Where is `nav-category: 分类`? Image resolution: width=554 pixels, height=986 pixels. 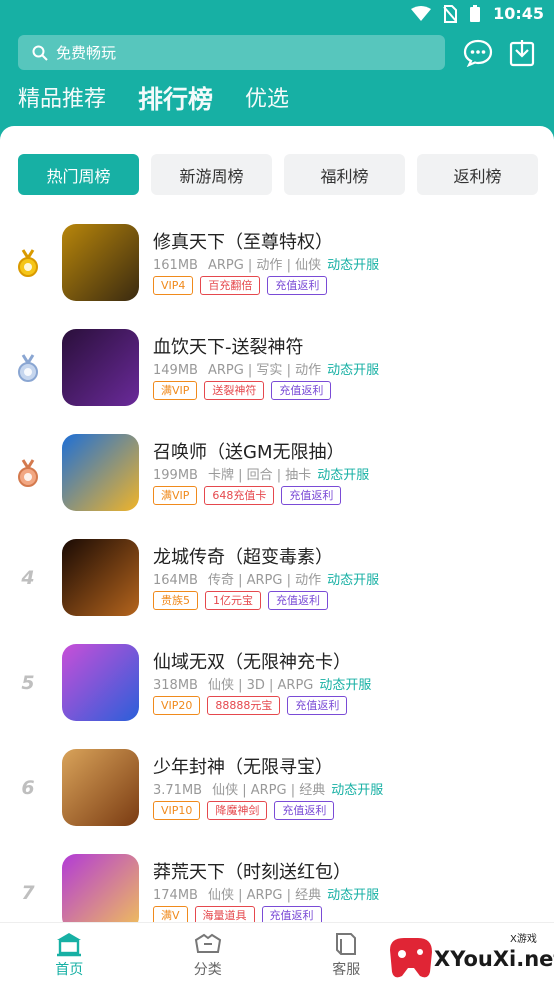 nav-category: 分类 is located at coordinates (208, 954).